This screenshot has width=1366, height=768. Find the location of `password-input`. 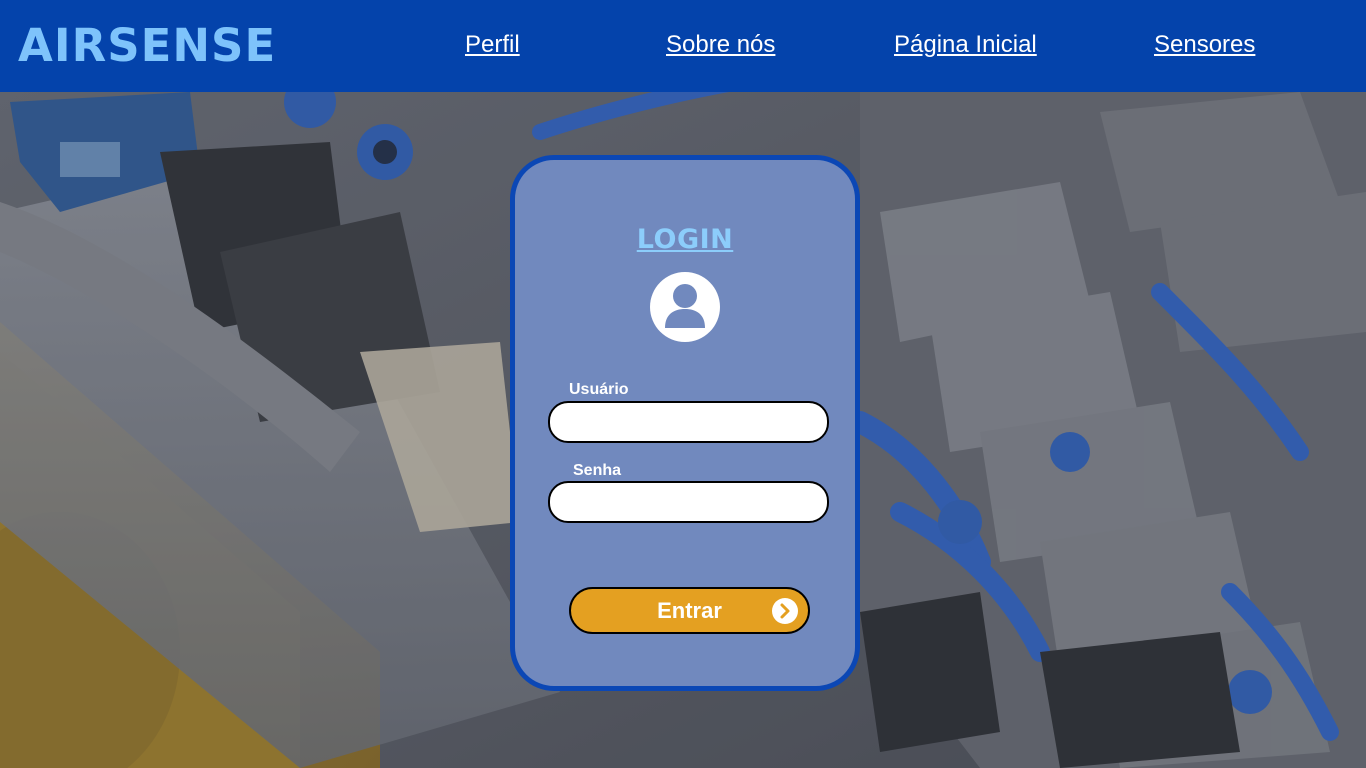

password-input is located at coordinates (688, 502).